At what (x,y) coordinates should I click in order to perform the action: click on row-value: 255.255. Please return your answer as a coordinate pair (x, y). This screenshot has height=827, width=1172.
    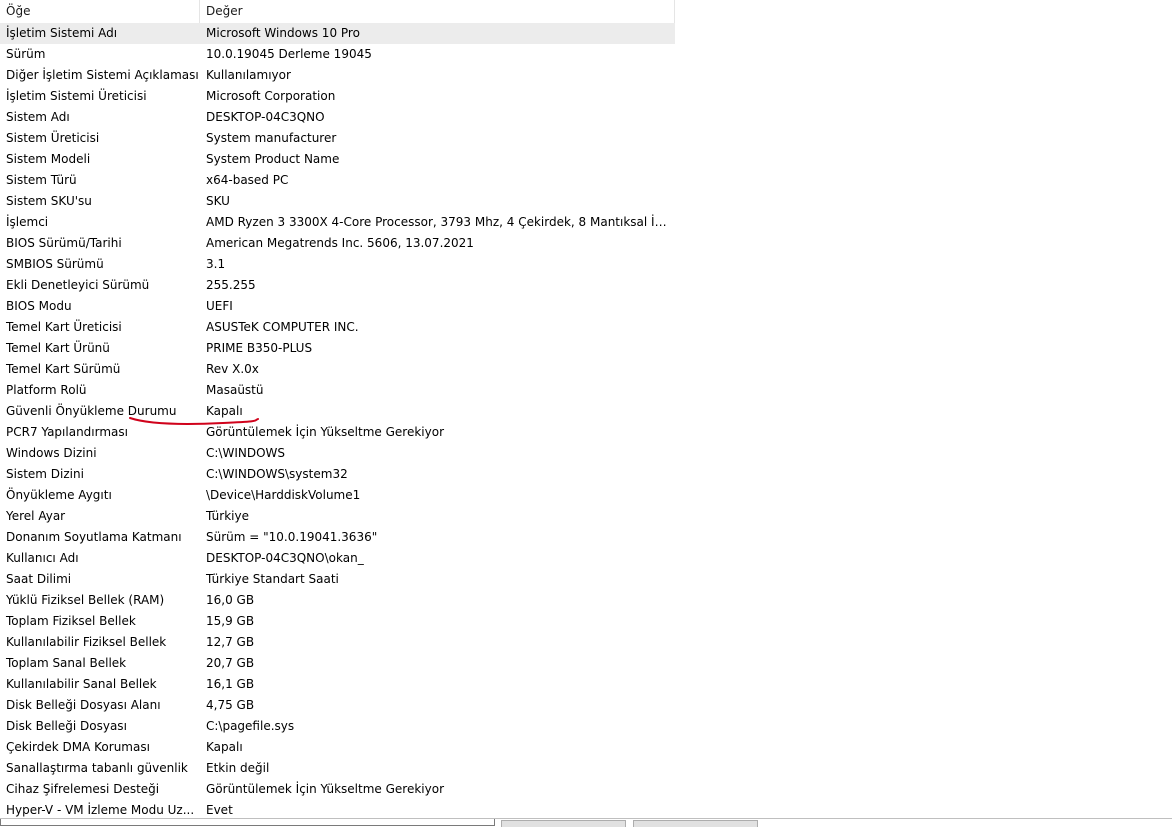
    Looking at the image, I should click on (231, 285).